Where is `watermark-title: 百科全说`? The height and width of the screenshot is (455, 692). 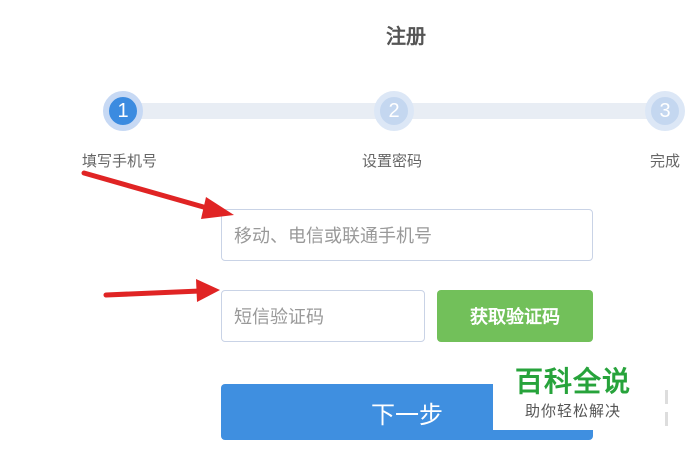 watermark-title: 百科全说 is located at coordinates (573, 381).